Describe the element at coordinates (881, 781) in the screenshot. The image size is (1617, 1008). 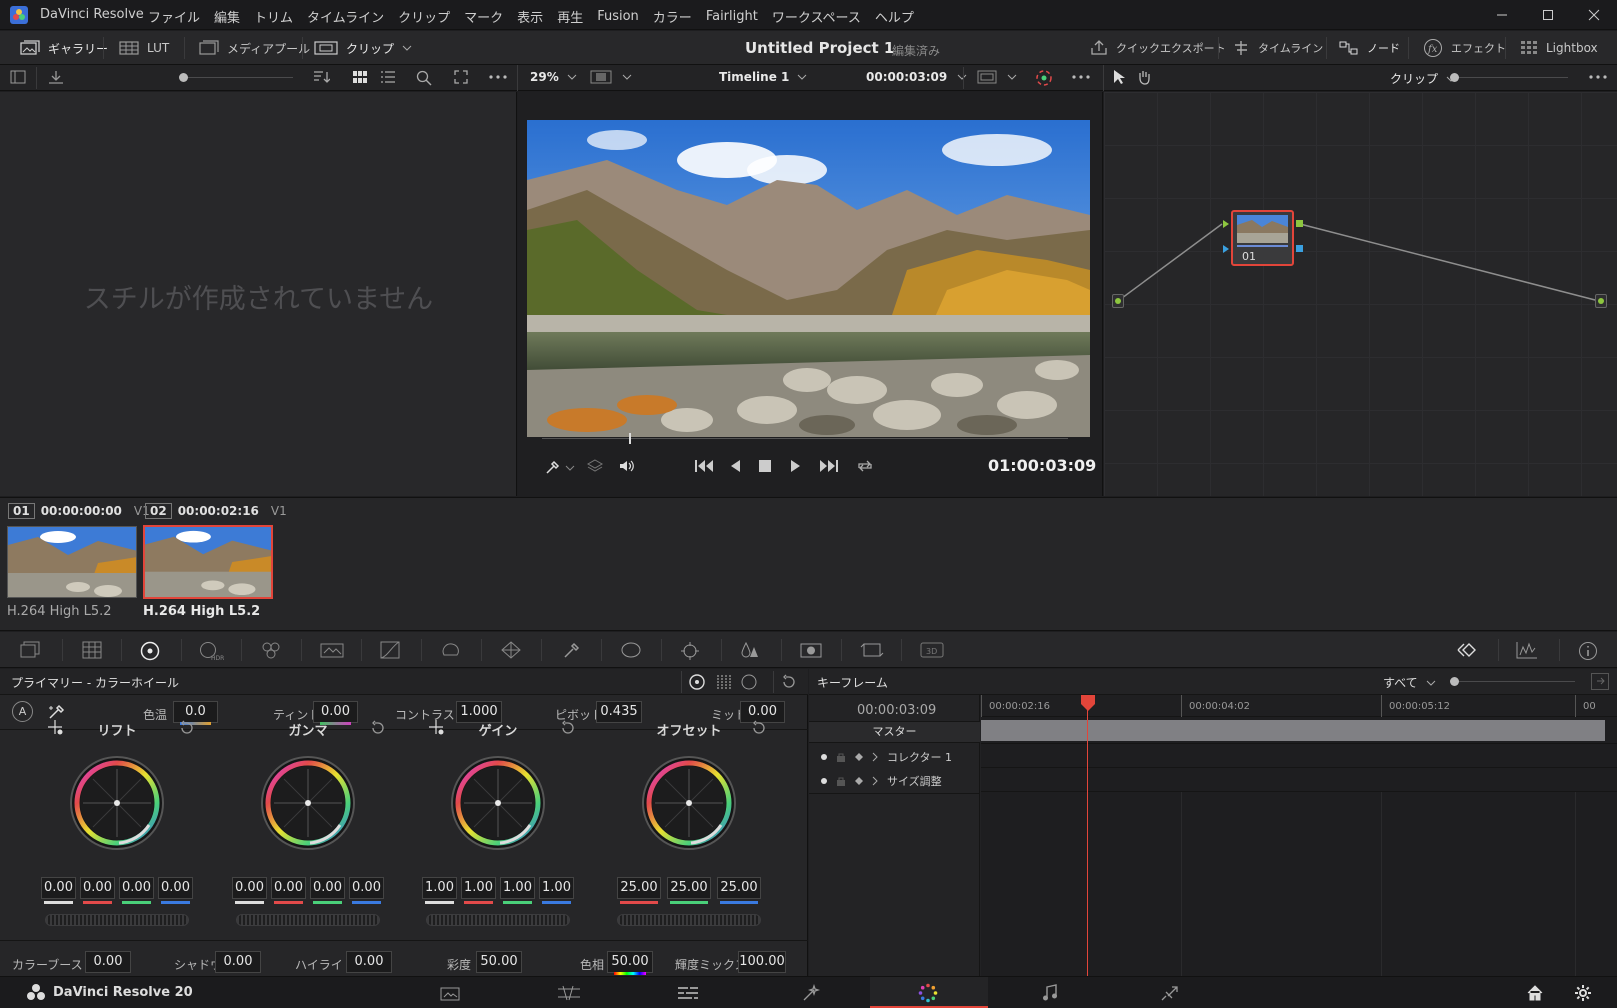
I see `track-row-sizing: サイズ調整` at that location.